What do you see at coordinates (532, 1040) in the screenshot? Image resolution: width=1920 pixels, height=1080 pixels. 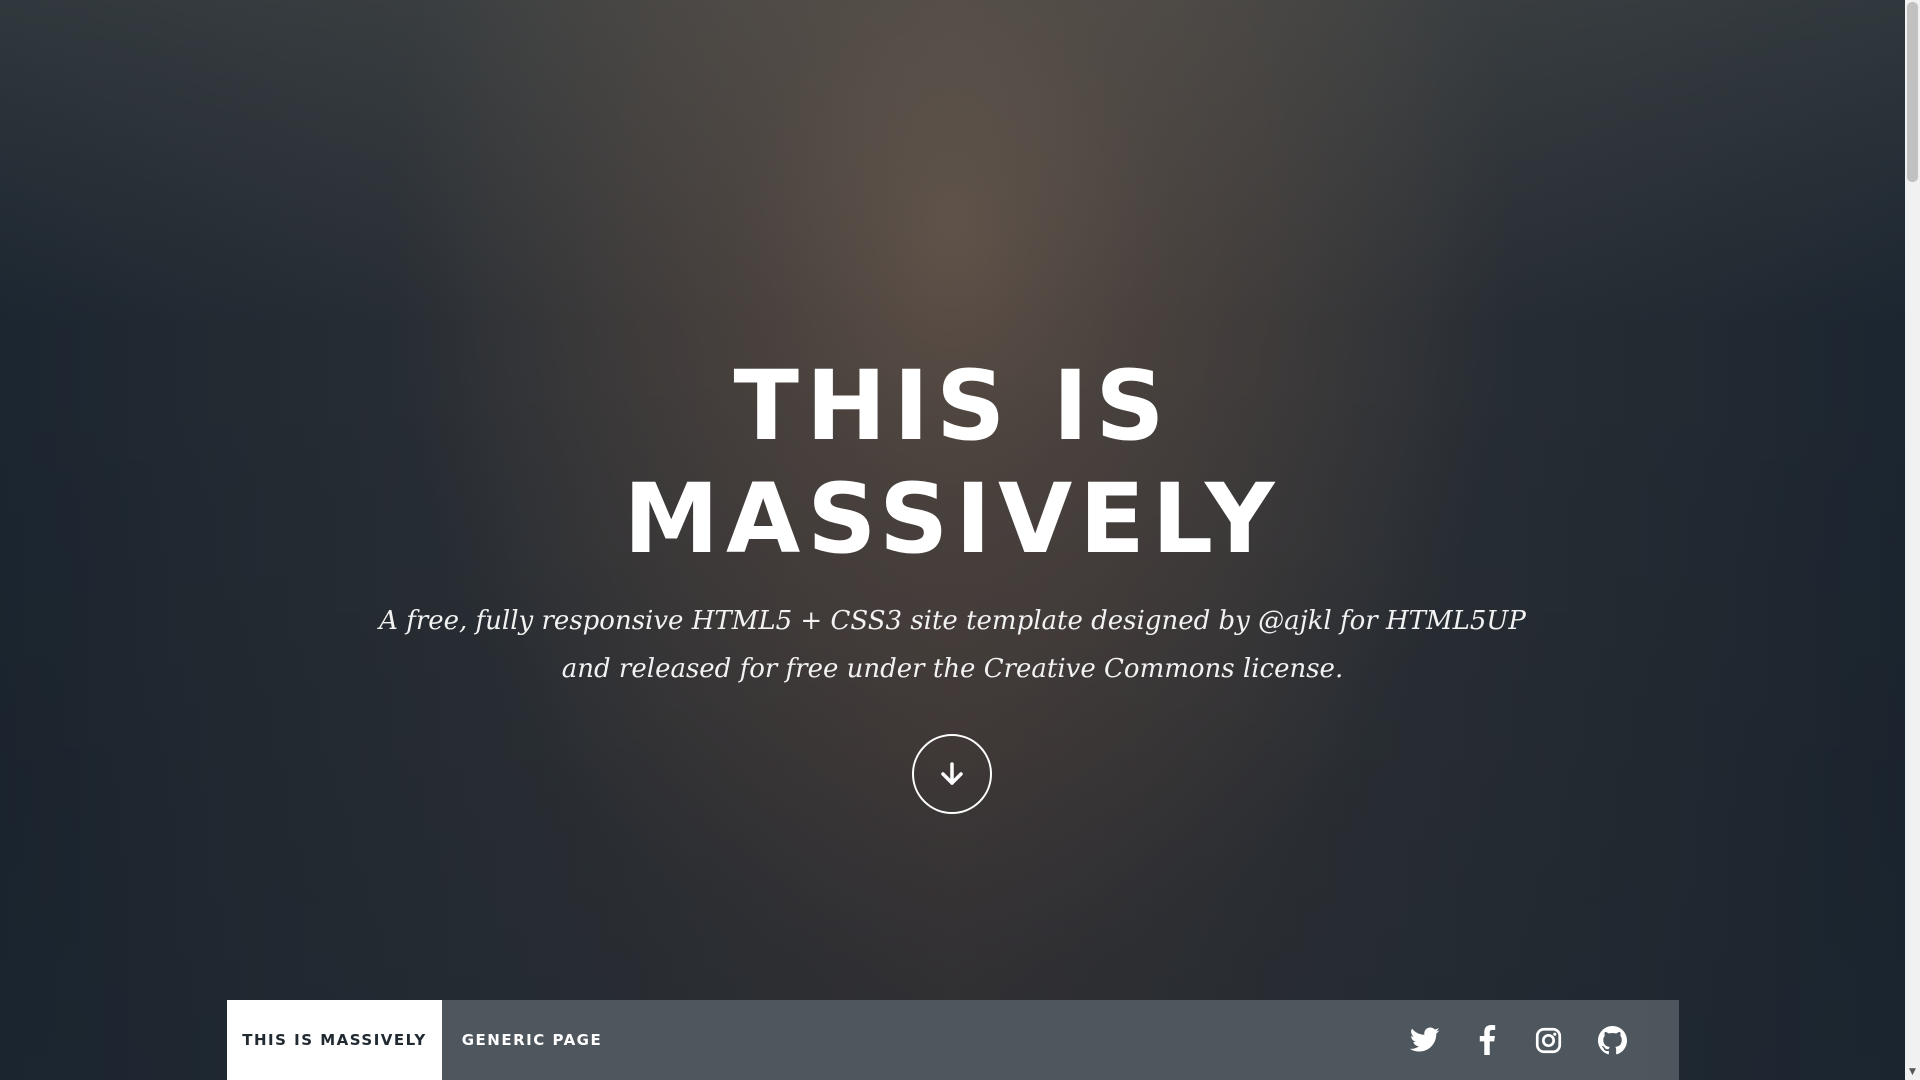 I see `nav-tab-generic-page: GENERIC PAGE` at bounding box center [532, 1040].